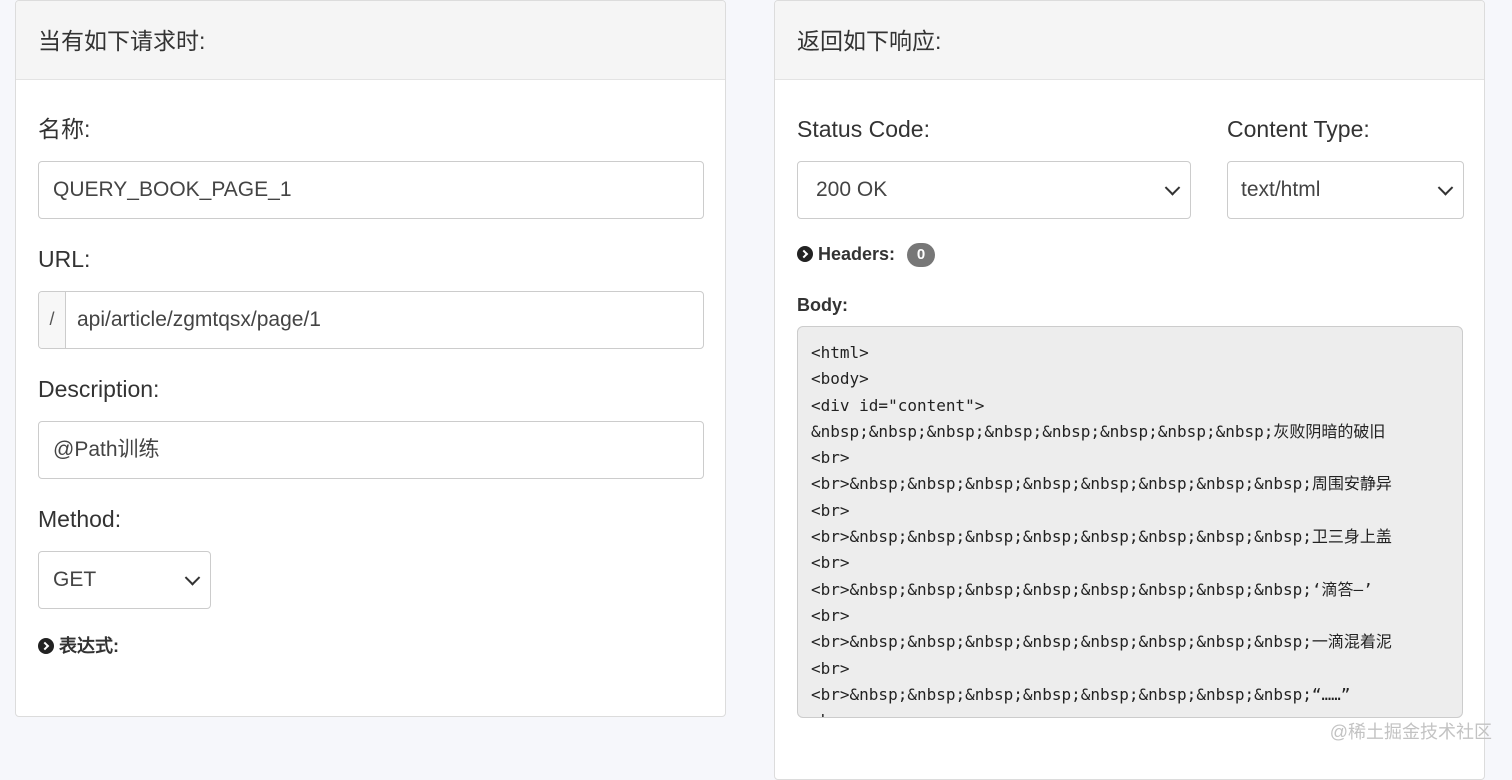  What do you see at coordinates (75, 579) in the screenshot?
I see `method-value: GET` at bounding box center [75, 579].